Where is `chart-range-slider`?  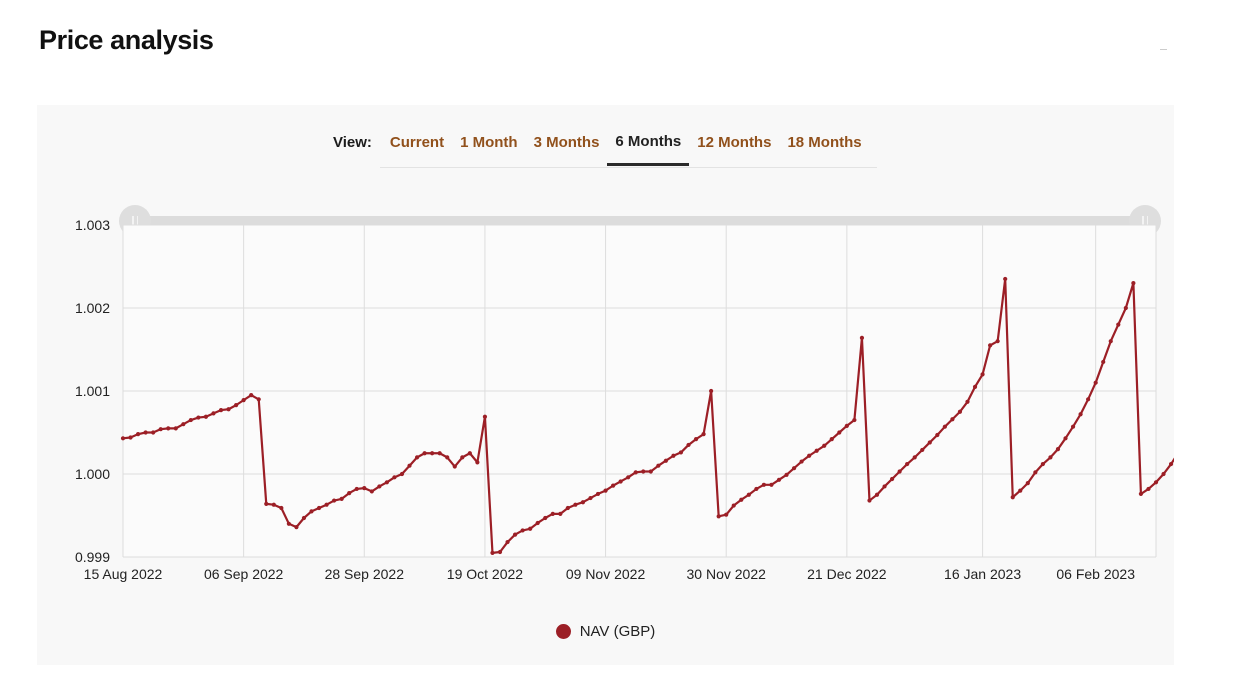 chart-range-slider is located at coordinates (640, 221).